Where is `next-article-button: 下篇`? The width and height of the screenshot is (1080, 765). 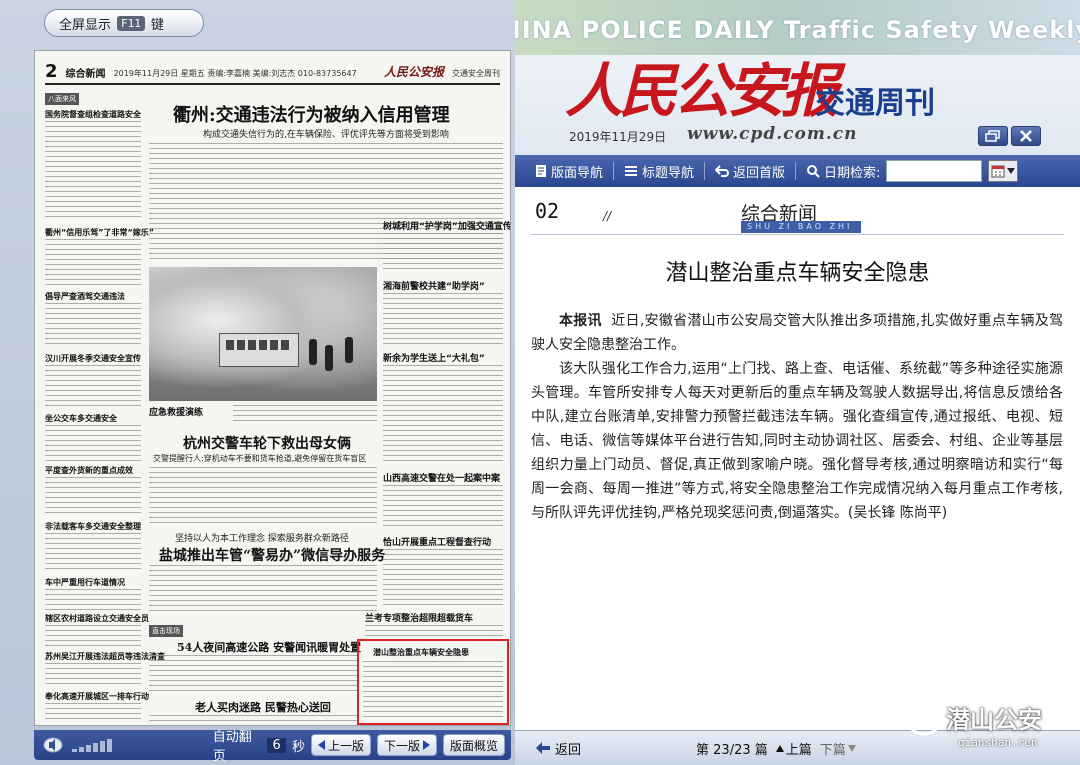
next-article-button: 下篇 is located at coordinates (838, 748).